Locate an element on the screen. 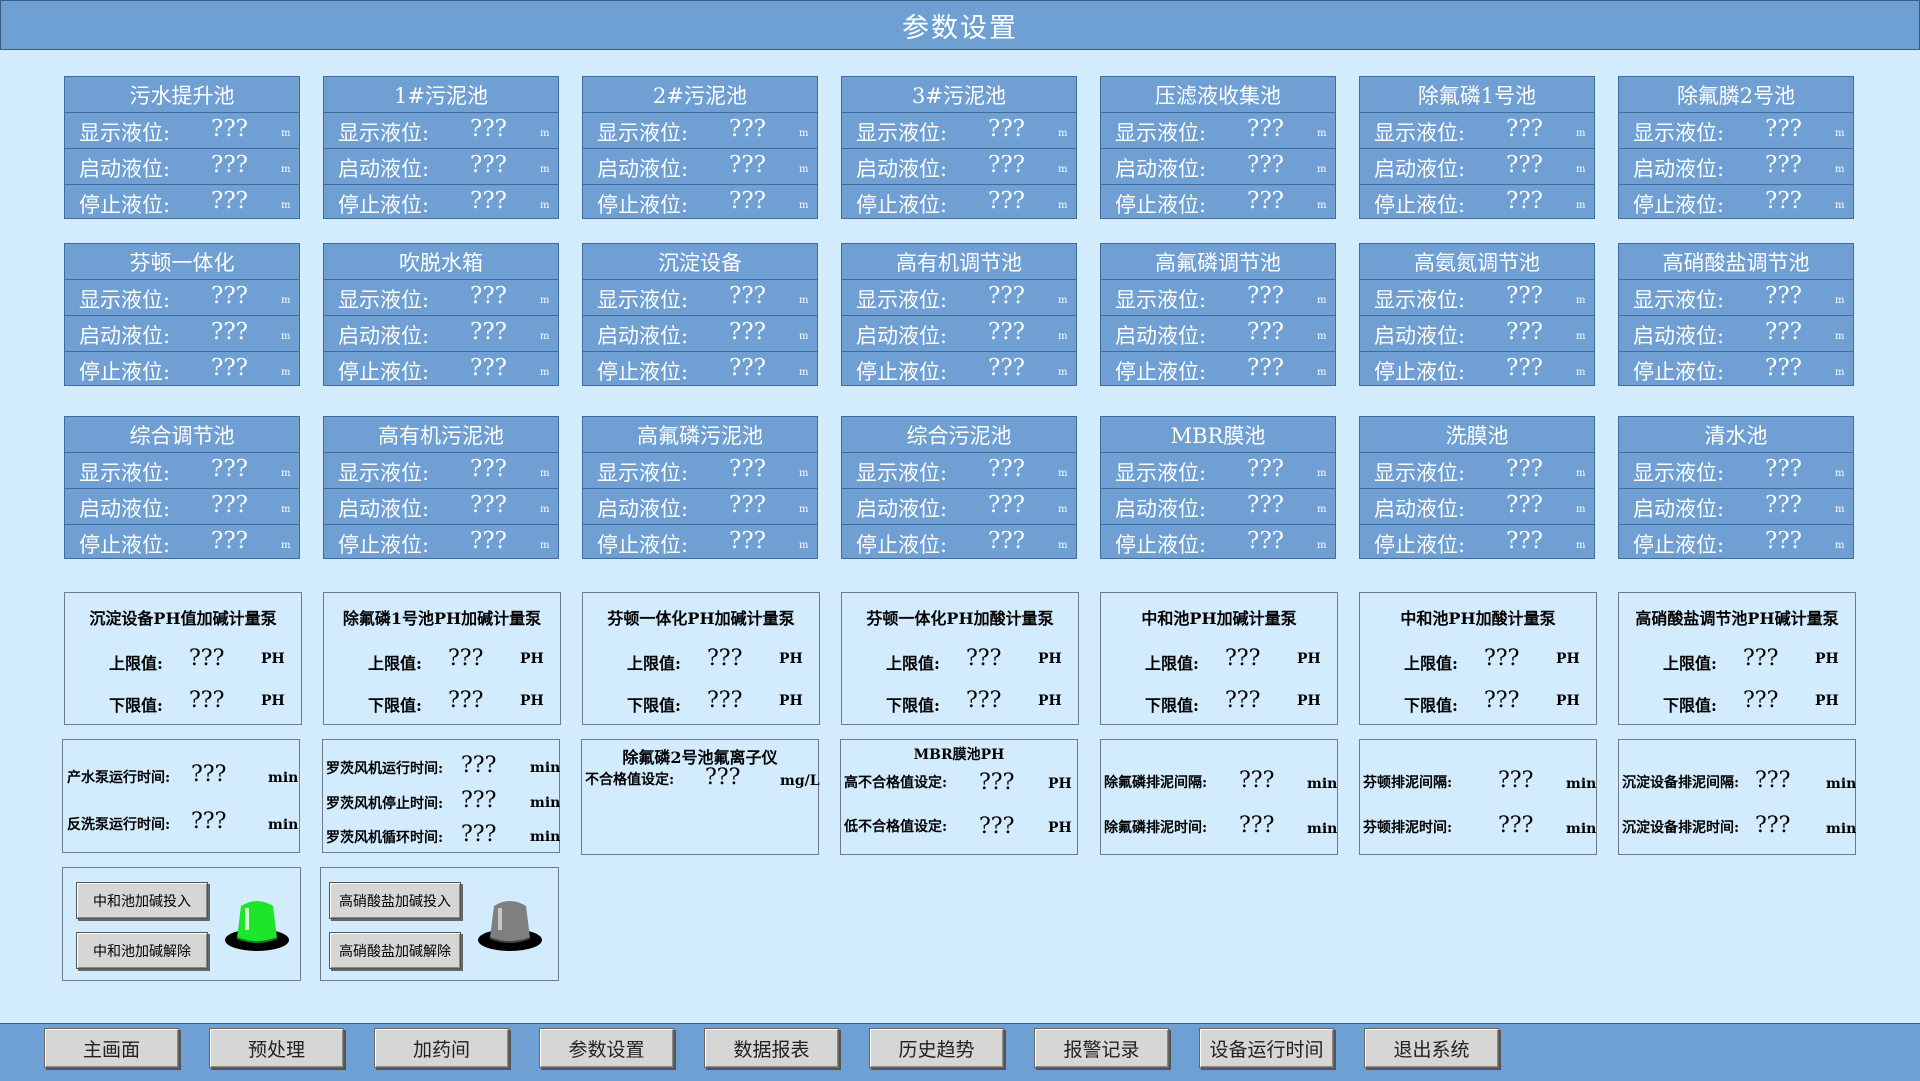  nitrate-dosing-off-button: 高硝酸盐加碱解除 is located at coordinates (395, 950).